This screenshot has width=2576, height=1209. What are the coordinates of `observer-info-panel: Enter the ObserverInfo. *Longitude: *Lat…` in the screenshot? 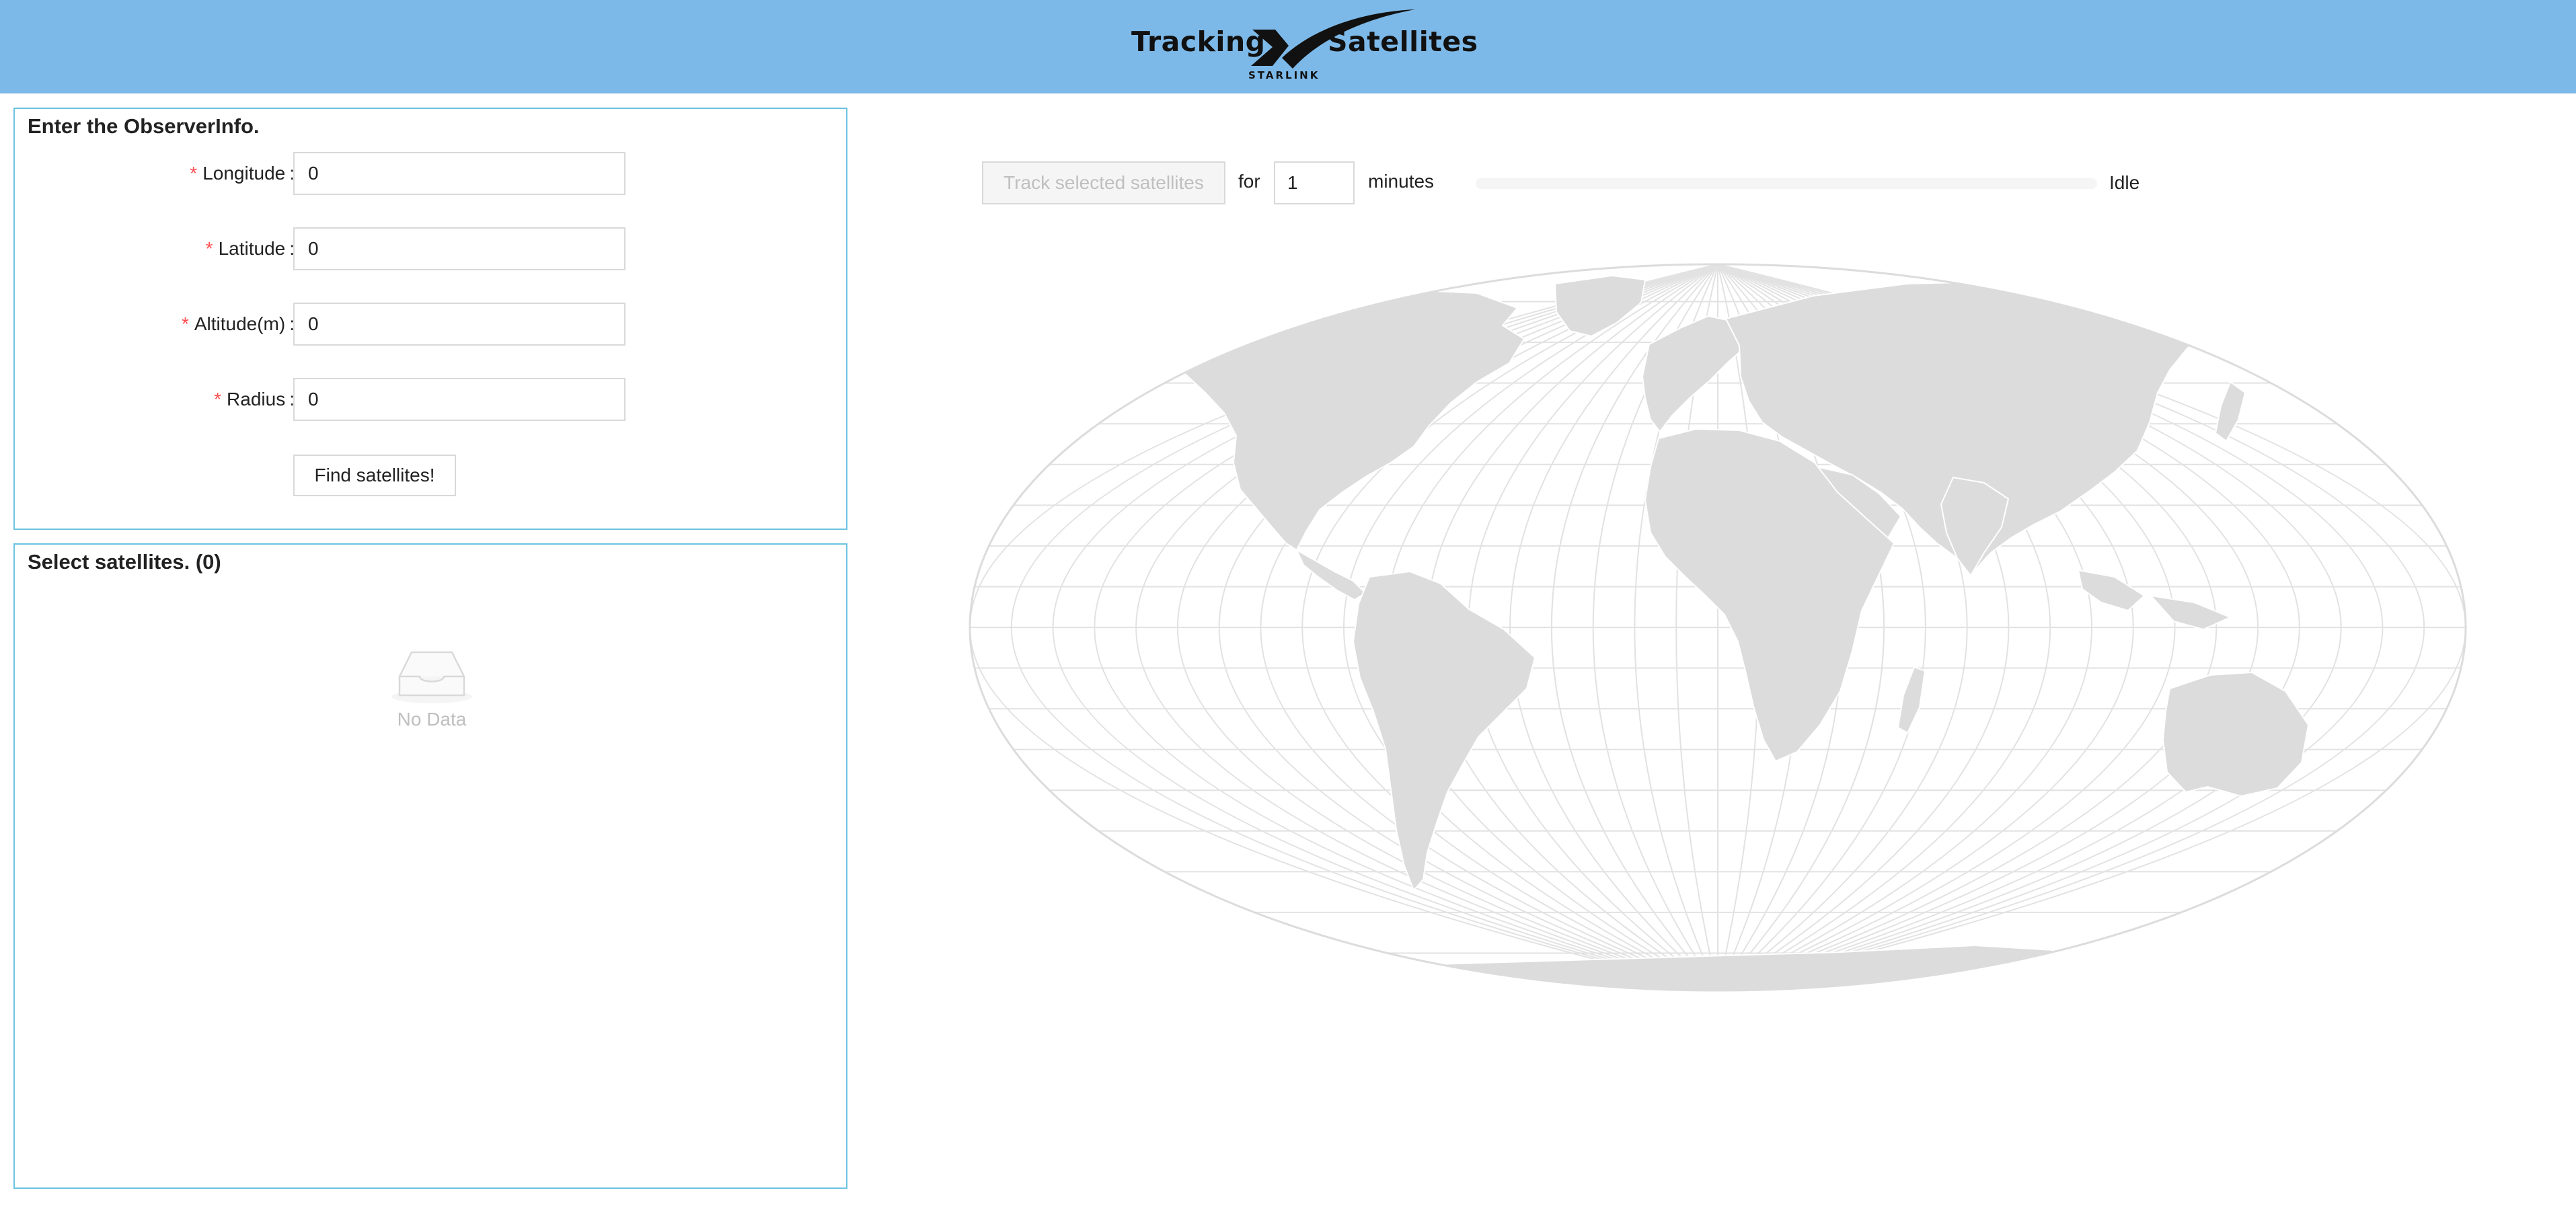 It's located at (430, 319).